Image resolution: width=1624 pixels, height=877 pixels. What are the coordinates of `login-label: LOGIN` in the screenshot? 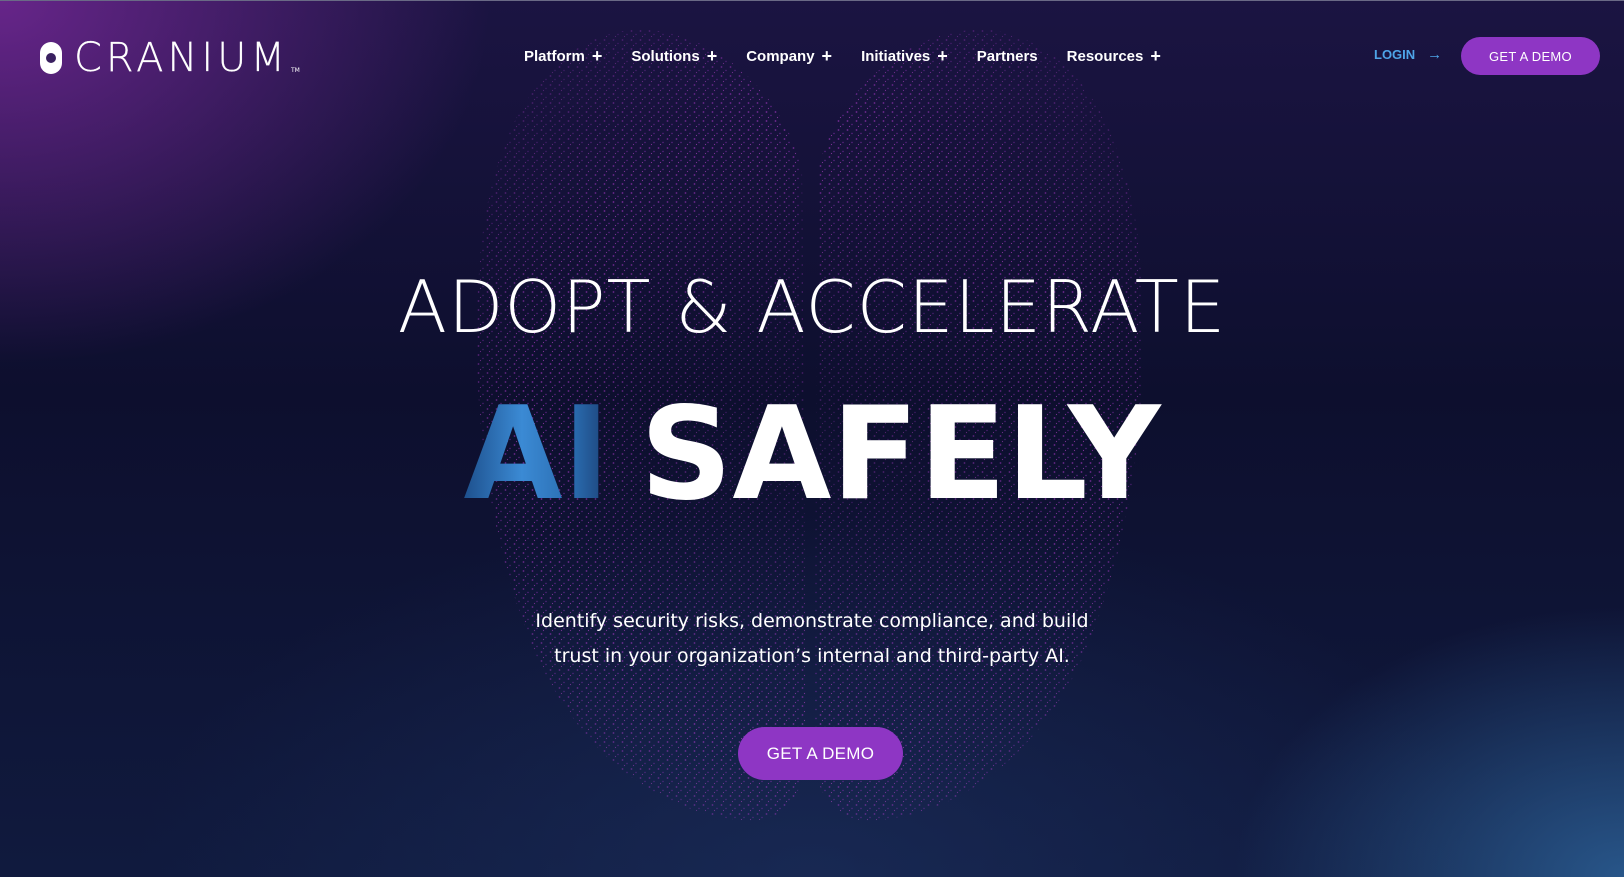 It's located at (1395, 54).